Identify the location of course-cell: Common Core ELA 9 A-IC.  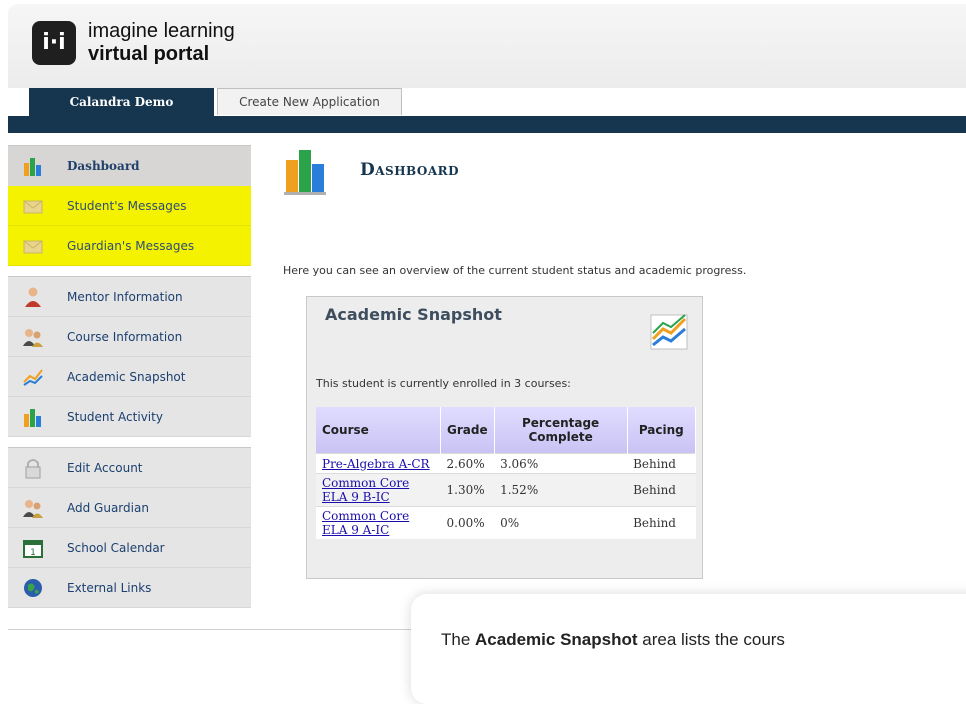
(378, 522).